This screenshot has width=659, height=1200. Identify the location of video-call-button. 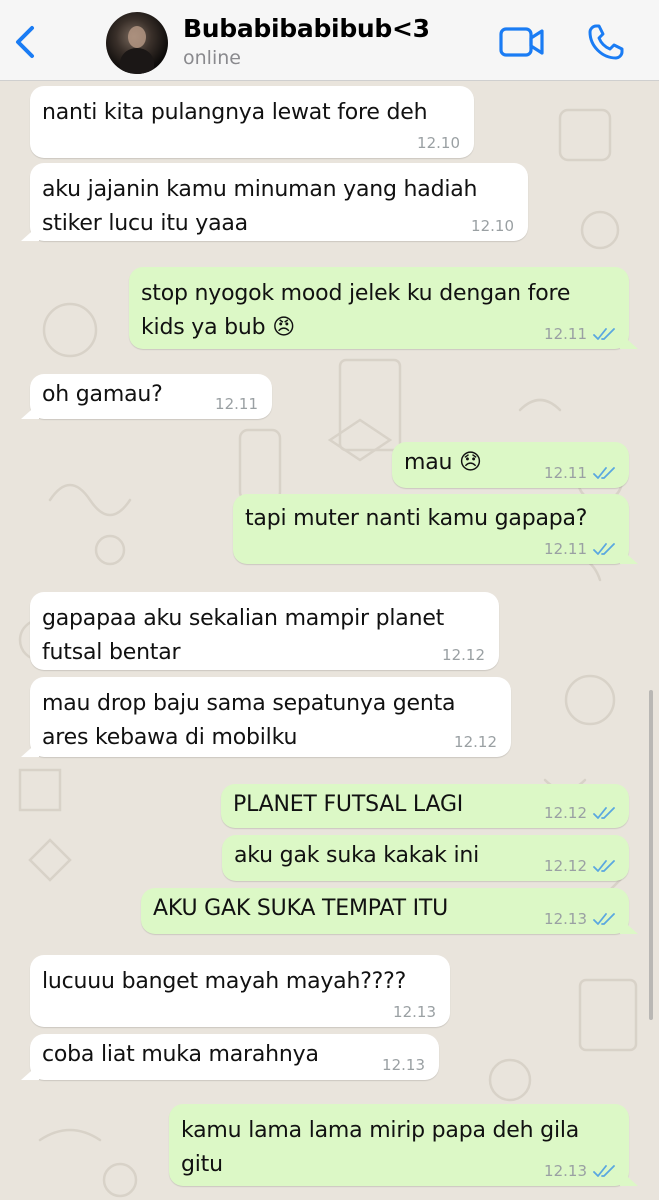
(522, 42).